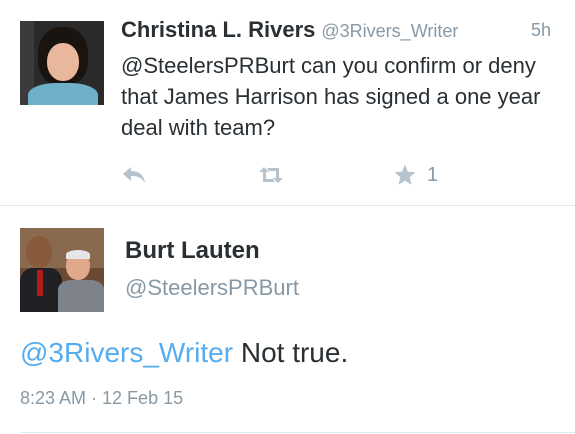 This screenshot has width=575, height=434. I want to click on mention-link: @3Rivers_Writer, so click(126, 352).